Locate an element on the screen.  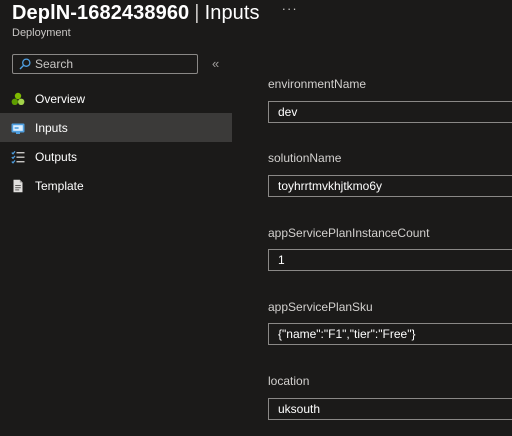
overview-icon is located at coordinates (18, 99).